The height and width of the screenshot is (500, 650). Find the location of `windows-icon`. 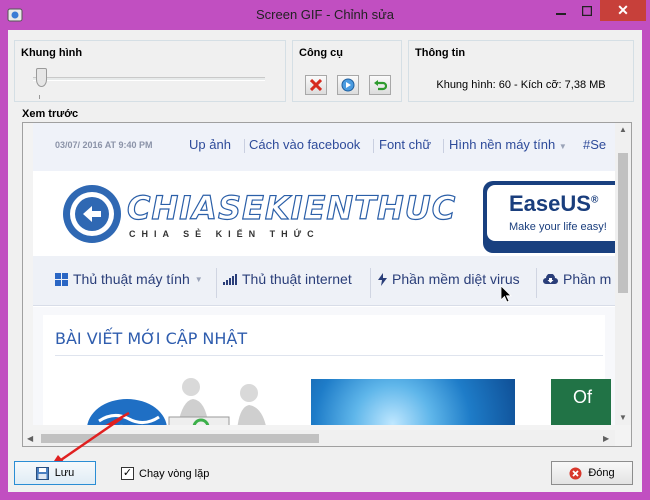

windows-icon is located at coordinates (61, 279).